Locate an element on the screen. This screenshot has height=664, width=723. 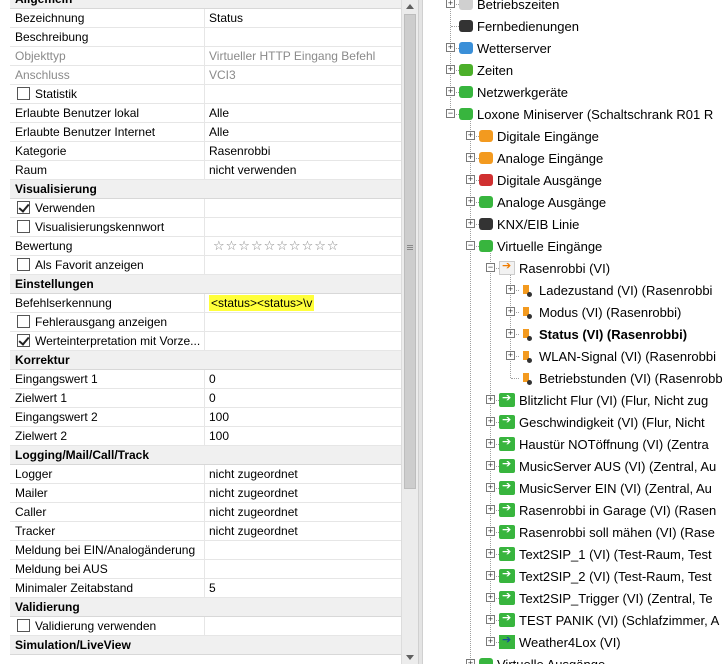
property-row: Erlaubte Benutzer Internet Alle is located at coordinates (205, 132).